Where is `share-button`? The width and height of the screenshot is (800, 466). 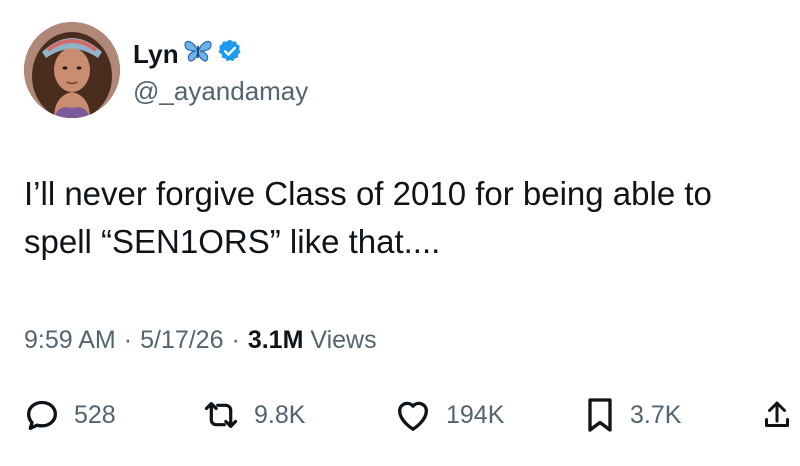 share-button is located at coordinates (777, 415).